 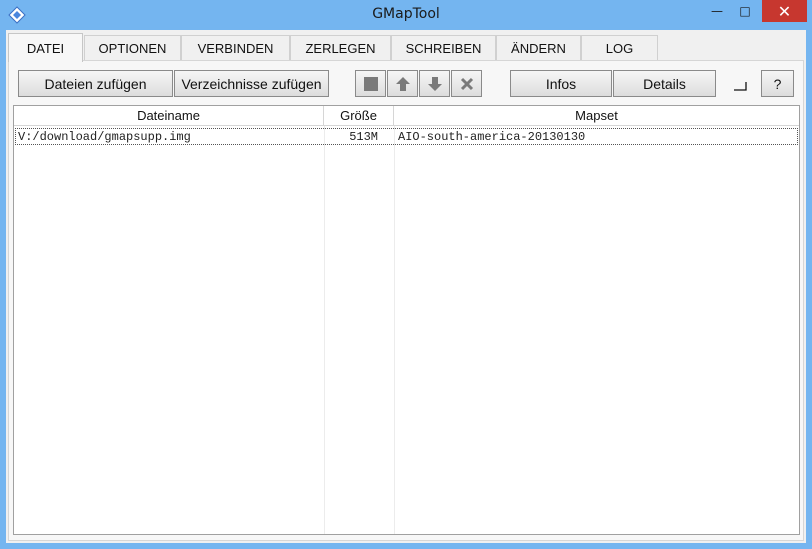 What do you see at coordinates (717, 11) in the screenshot?
I see `minimize-button: —` at bounding box center [717, 11].